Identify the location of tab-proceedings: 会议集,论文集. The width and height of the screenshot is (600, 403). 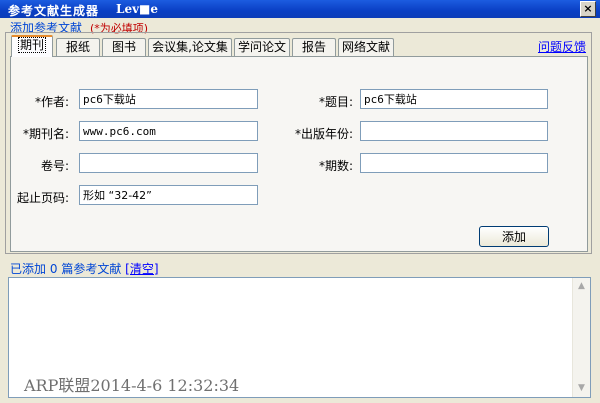
(190, 47).